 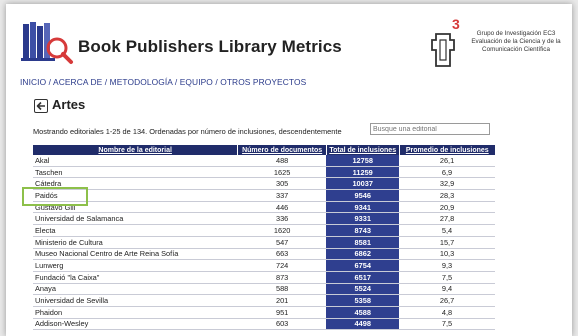 I want to click on cell-total-inclusions: 8743, so click(x=363, y=230).